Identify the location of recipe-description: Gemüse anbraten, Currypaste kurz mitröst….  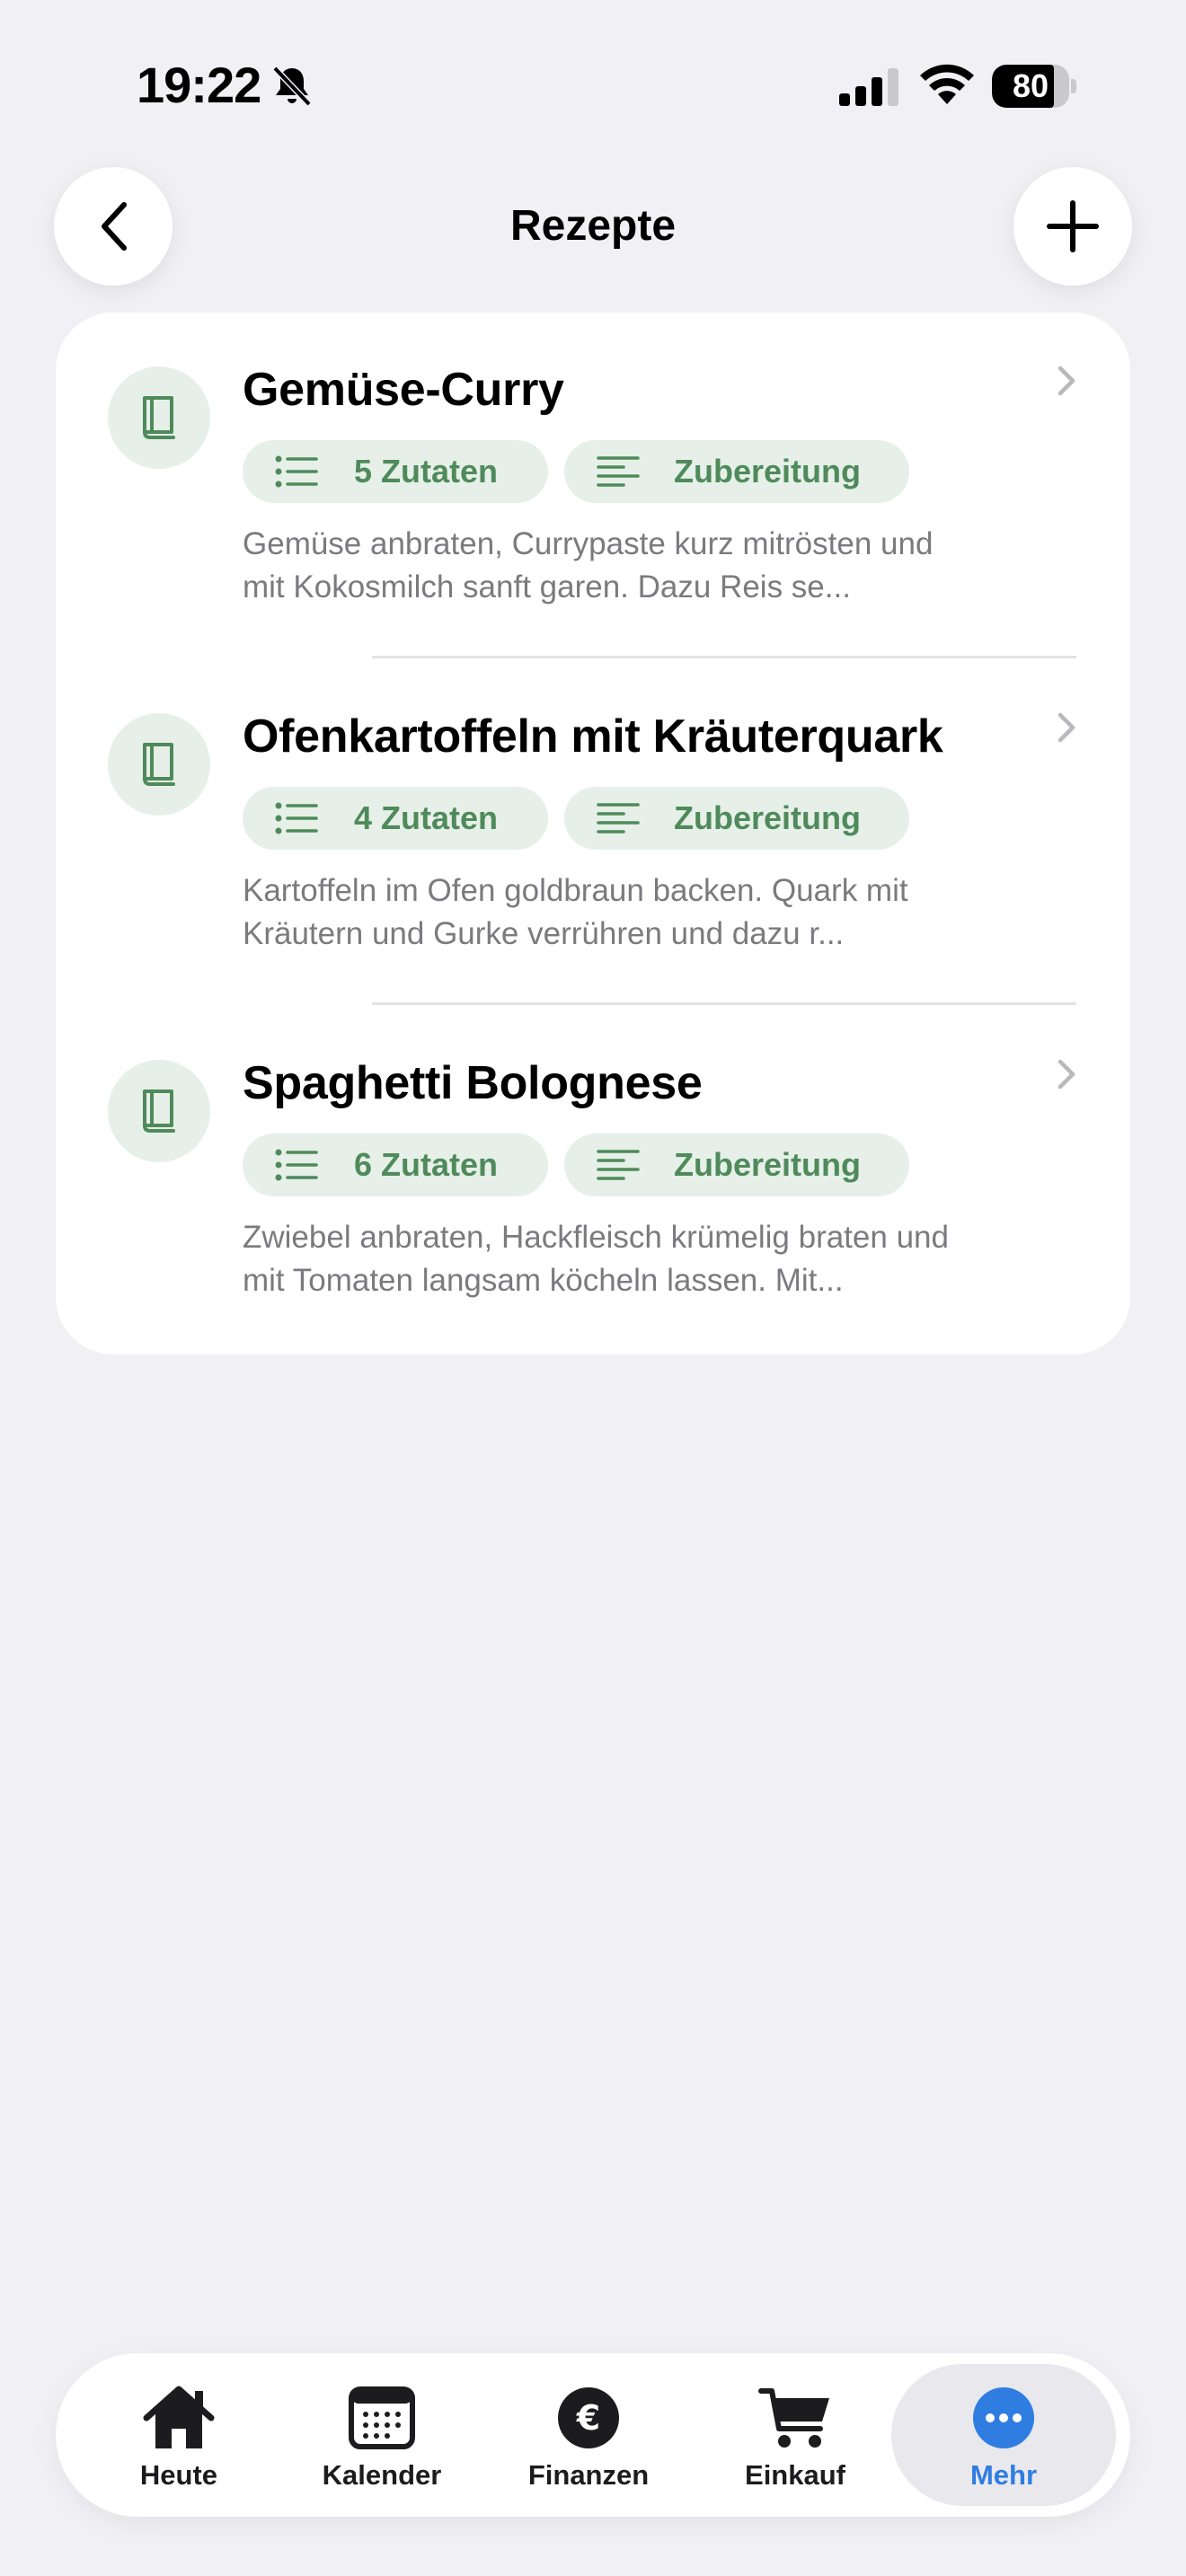
(588, 565).